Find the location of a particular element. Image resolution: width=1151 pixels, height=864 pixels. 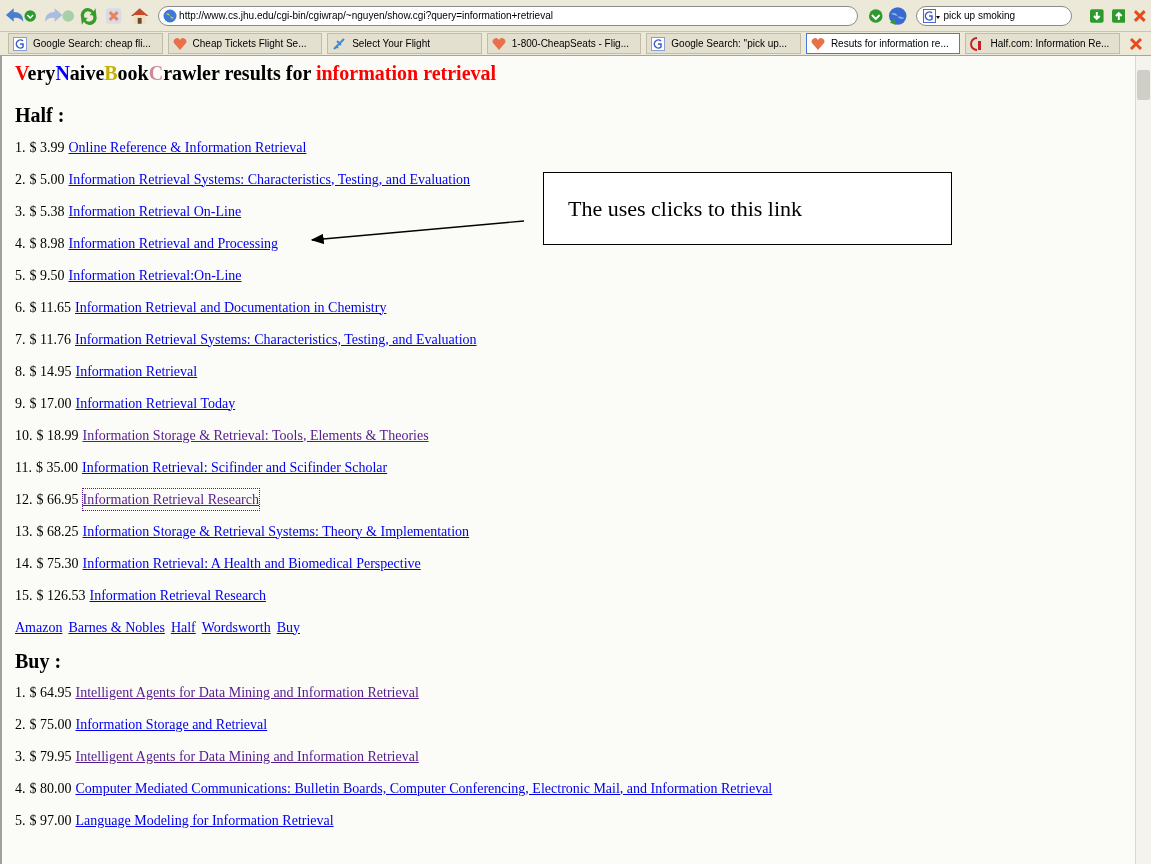

store-link: Buy is located at coordinates (288, 627).